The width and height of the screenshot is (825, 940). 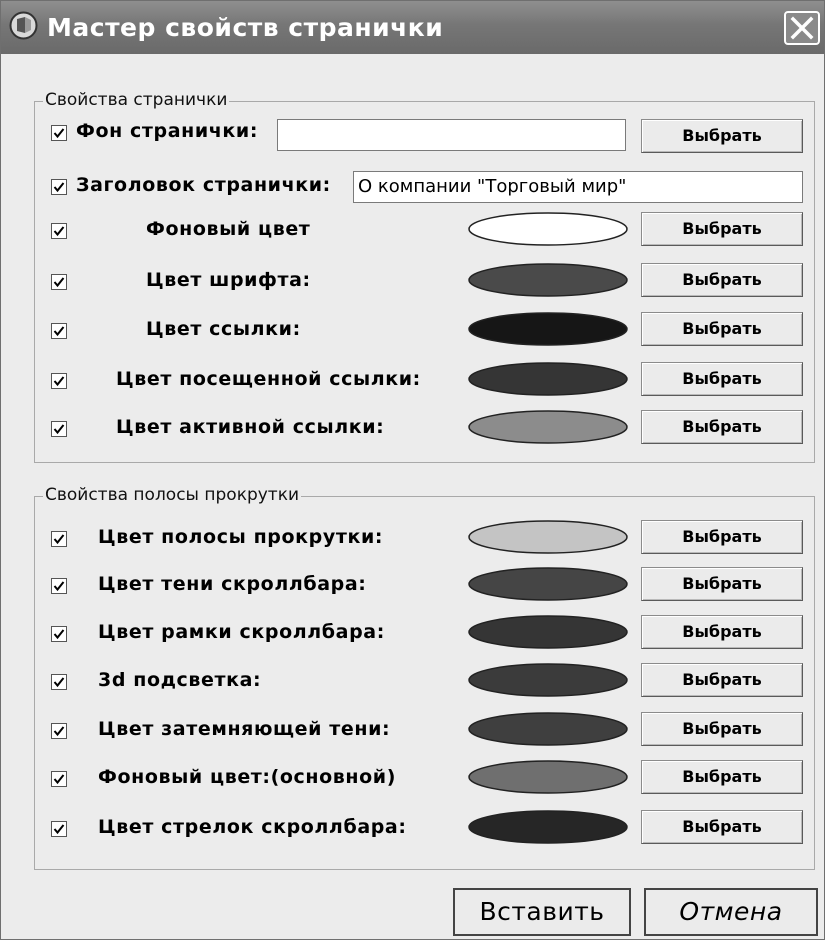 What do you see at coordinates (722, 136) in the screenshot?
I see `background-choose-button: Выбрать` at bounding box center [722, 136].